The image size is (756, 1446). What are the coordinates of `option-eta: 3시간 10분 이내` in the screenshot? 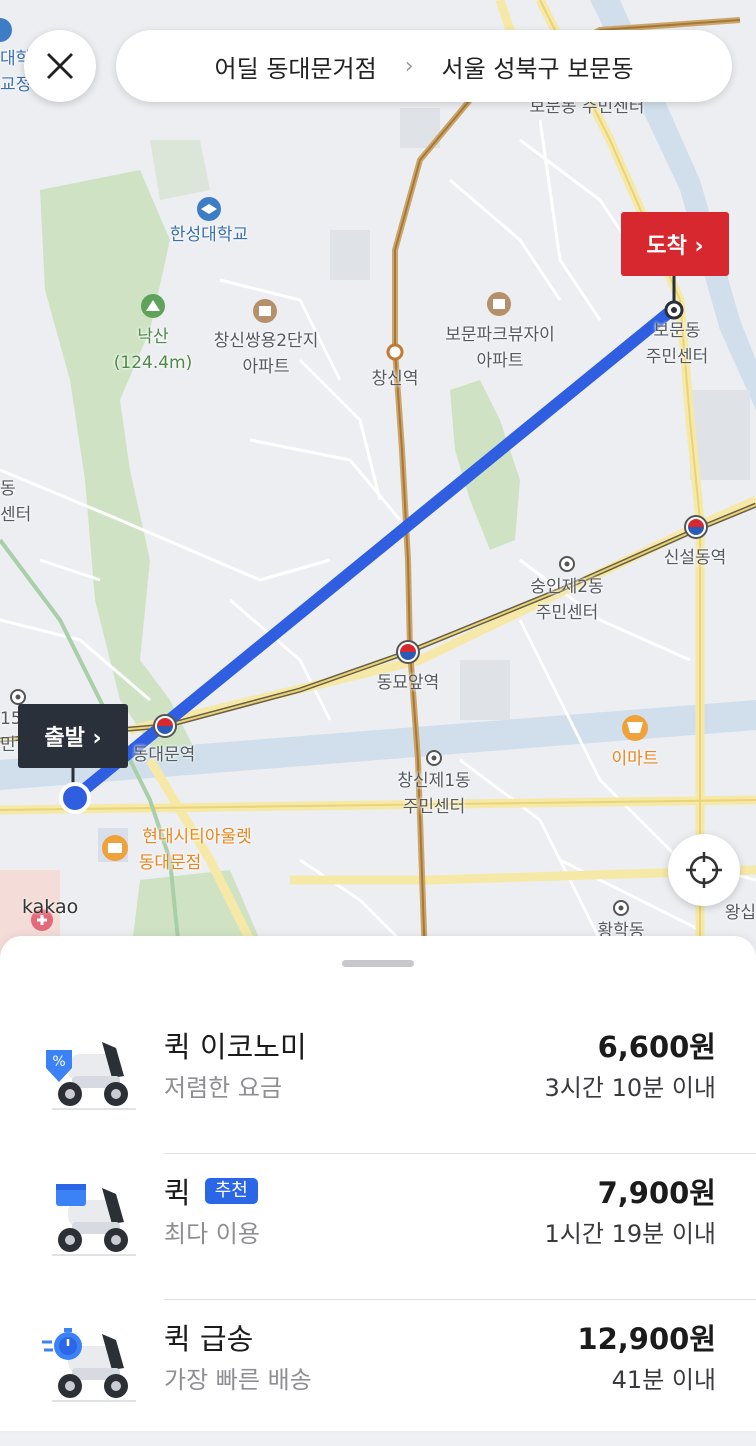 It's located at (630, 1088).